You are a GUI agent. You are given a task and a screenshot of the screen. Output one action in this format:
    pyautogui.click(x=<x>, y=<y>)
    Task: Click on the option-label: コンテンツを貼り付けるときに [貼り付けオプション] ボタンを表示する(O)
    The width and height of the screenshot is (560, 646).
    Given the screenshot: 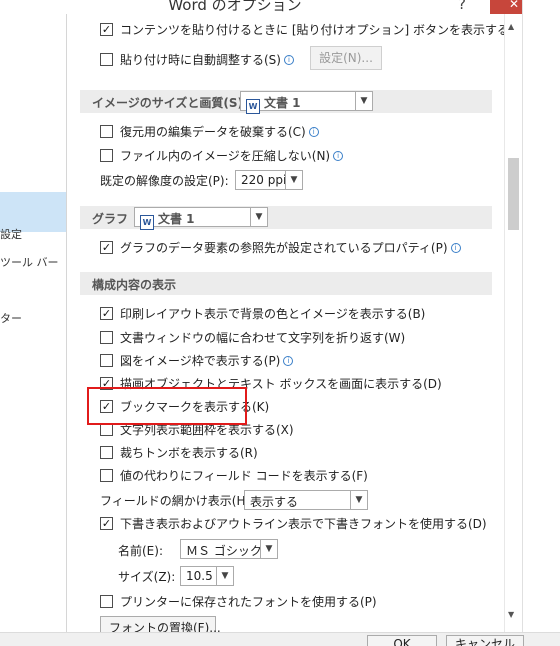 What is the action you would take?
    pyautogui.click(x=312, y=30)
    